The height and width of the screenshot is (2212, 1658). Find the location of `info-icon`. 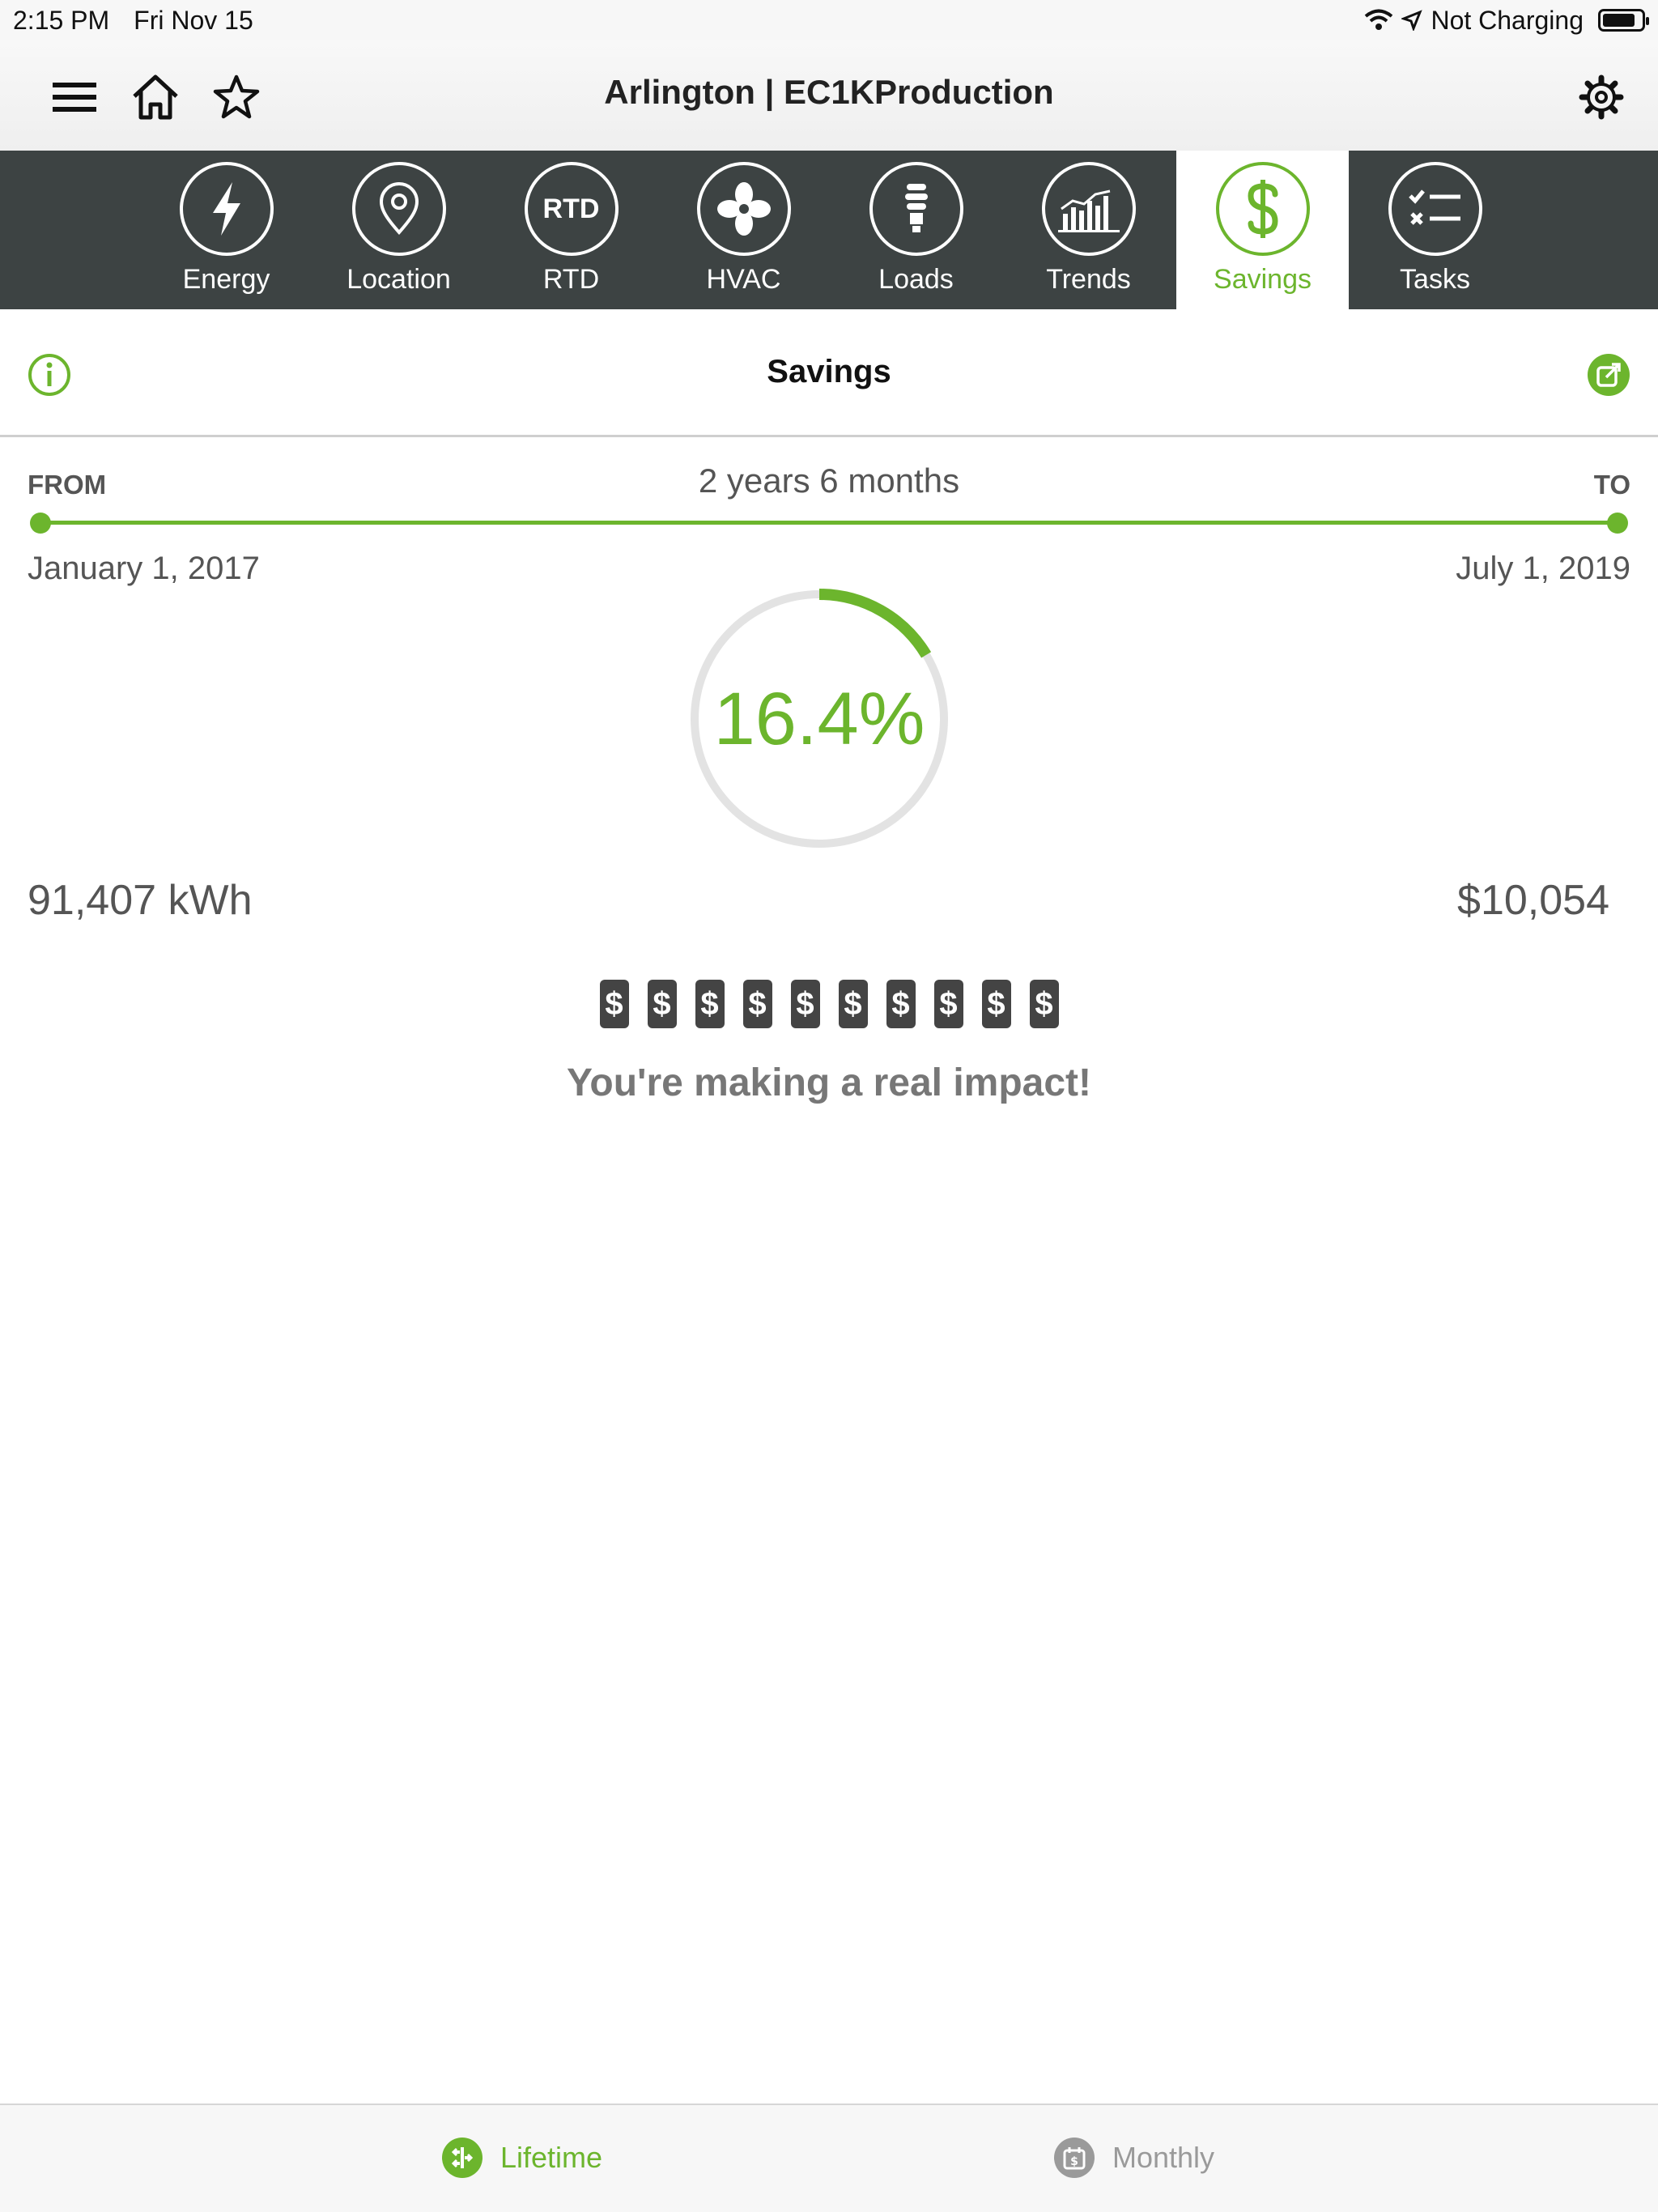

info-icon is located at coordinates (49, 375).